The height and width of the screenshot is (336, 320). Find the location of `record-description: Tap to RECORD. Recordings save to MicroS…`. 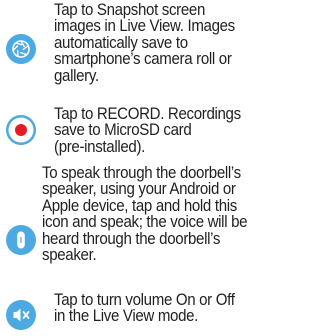

record-description: Tap to RECORD. Recordings save to MicroS… is located at coordinates (147, 130).